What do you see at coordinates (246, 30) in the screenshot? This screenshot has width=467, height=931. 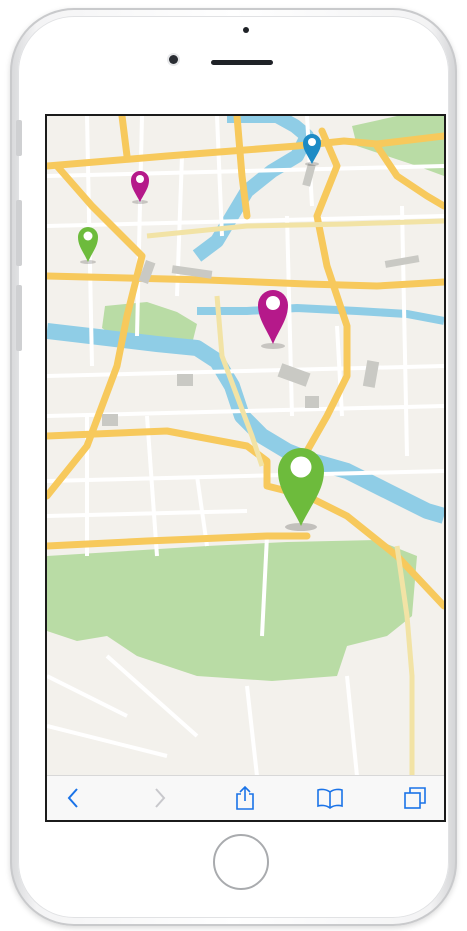 I see `proximity-sensor` at bounding box center [246, 30].